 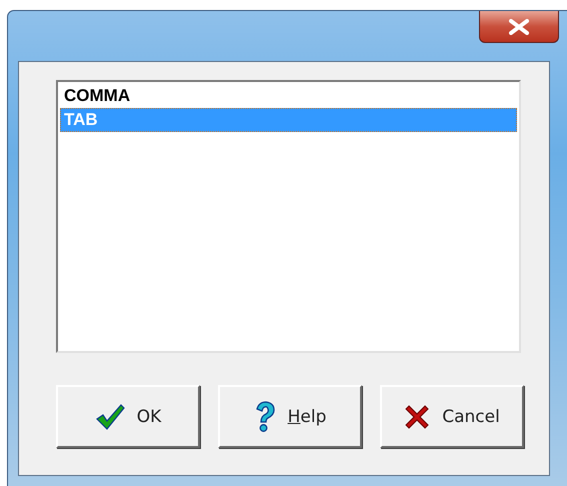 I want to click on close-button, so click(x=519, y=27).